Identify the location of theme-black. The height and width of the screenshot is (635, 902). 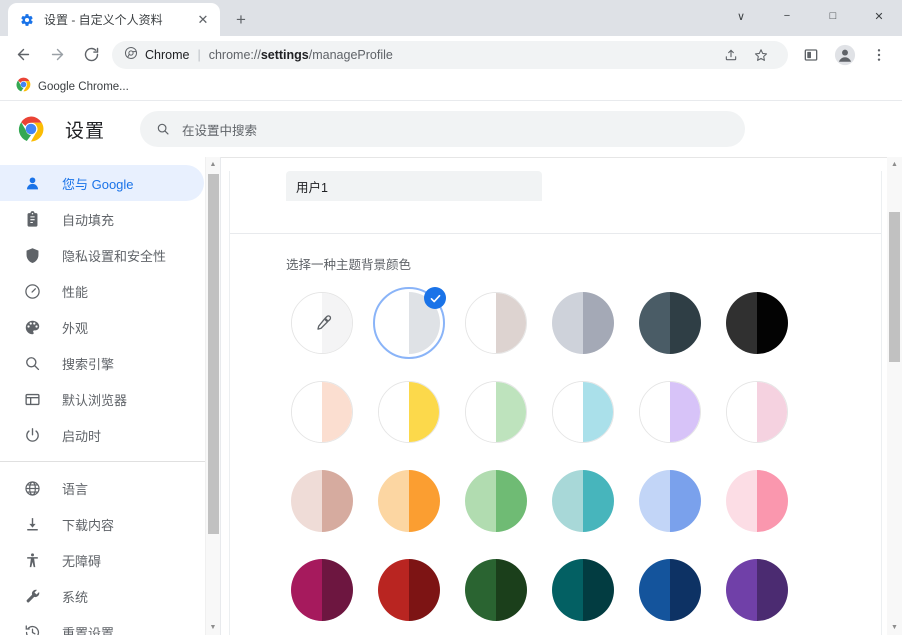
(757, 323).